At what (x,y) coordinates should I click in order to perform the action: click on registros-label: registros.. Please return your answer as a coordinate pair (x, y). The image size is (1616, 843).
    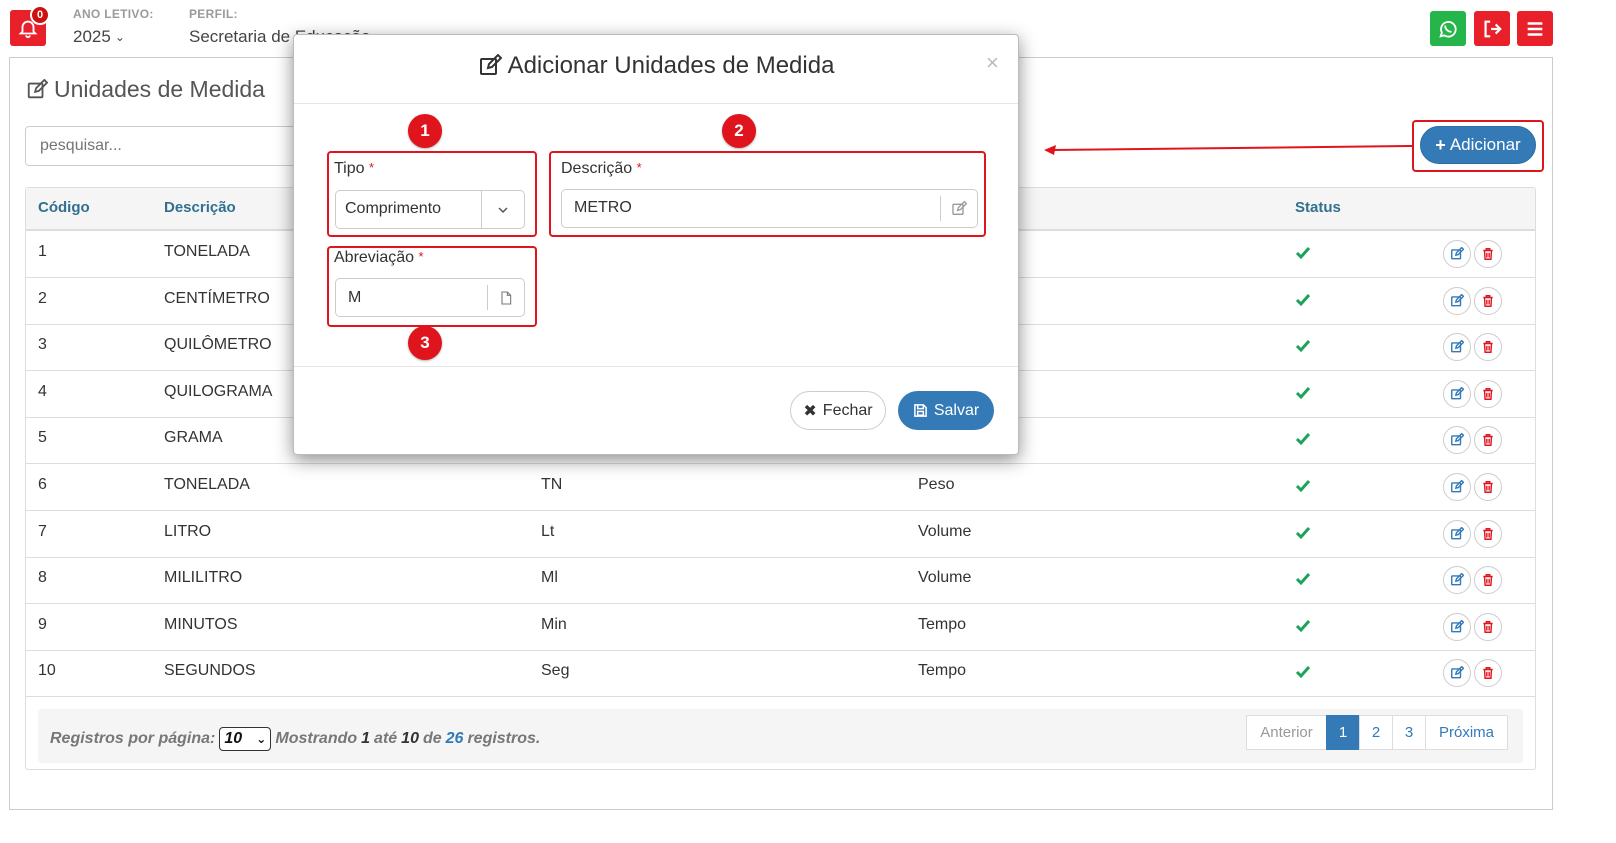
    Looking at the image, I should click on (504, 738).